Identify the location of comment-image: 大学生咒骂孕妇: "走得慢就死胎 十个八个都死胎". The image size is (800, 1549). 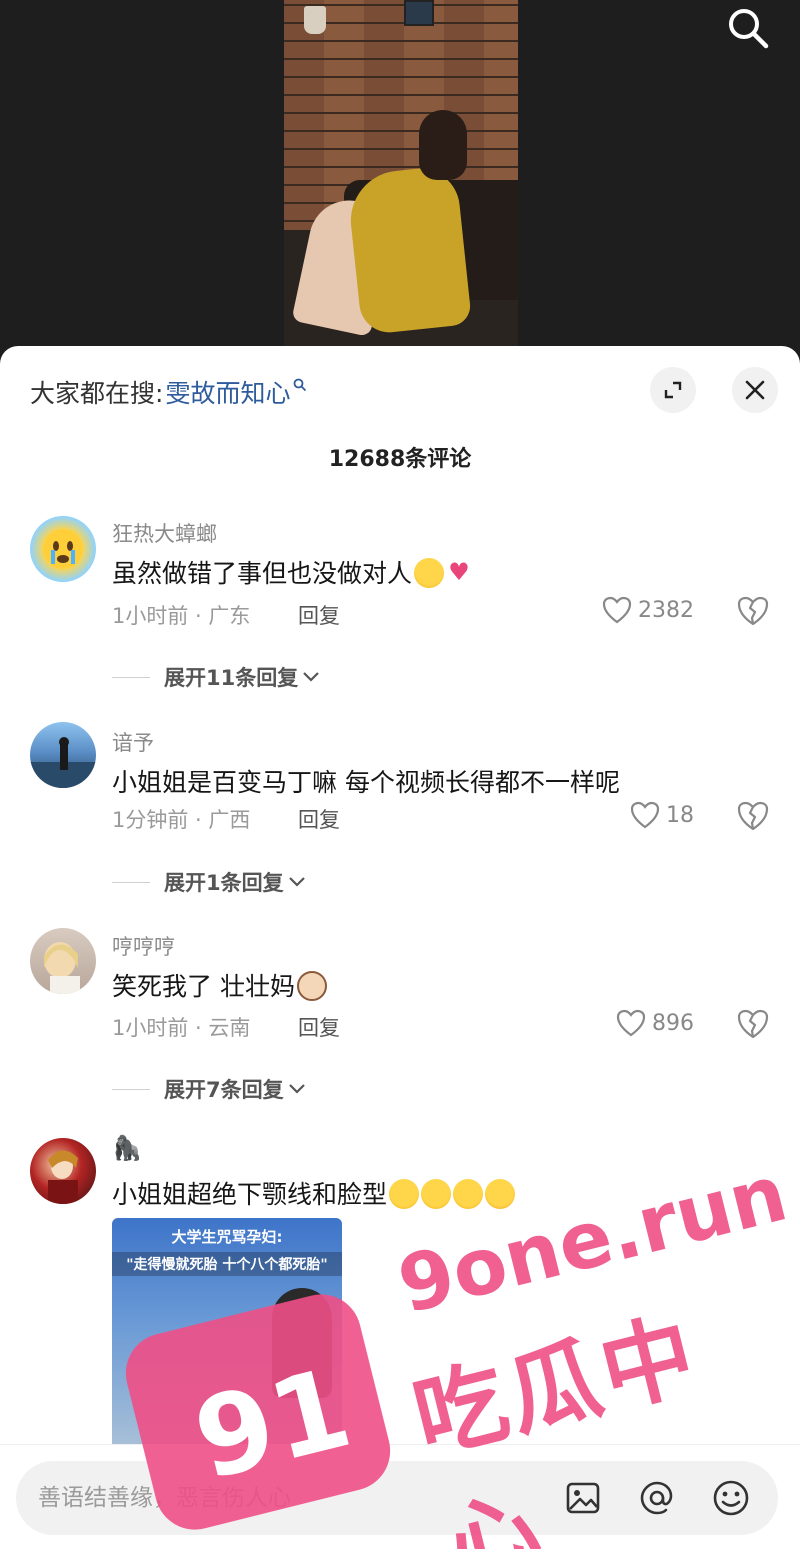
(227, 1348).